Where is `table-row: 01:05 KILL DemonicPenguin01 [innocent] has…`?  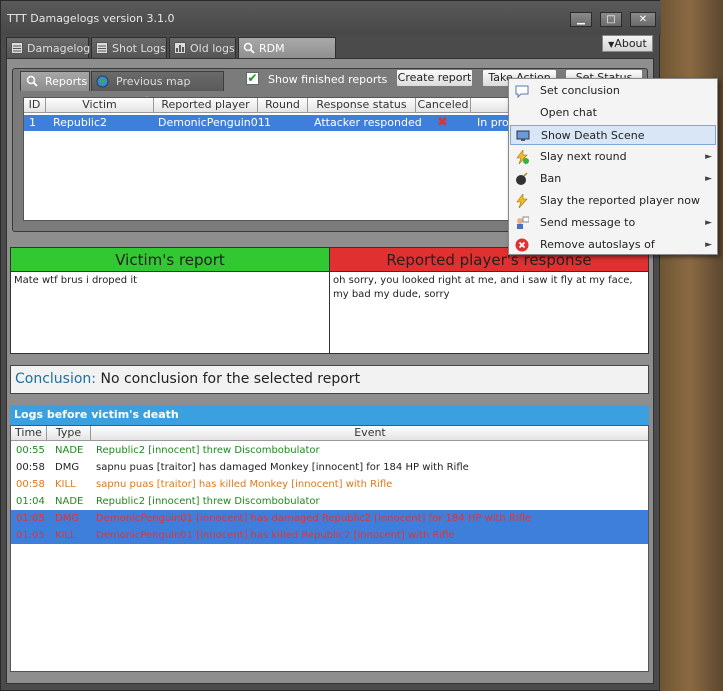 table-row: 01:05 KILL DemonicPenguin01 [innocent] has… is located at coordinates (329, 535).